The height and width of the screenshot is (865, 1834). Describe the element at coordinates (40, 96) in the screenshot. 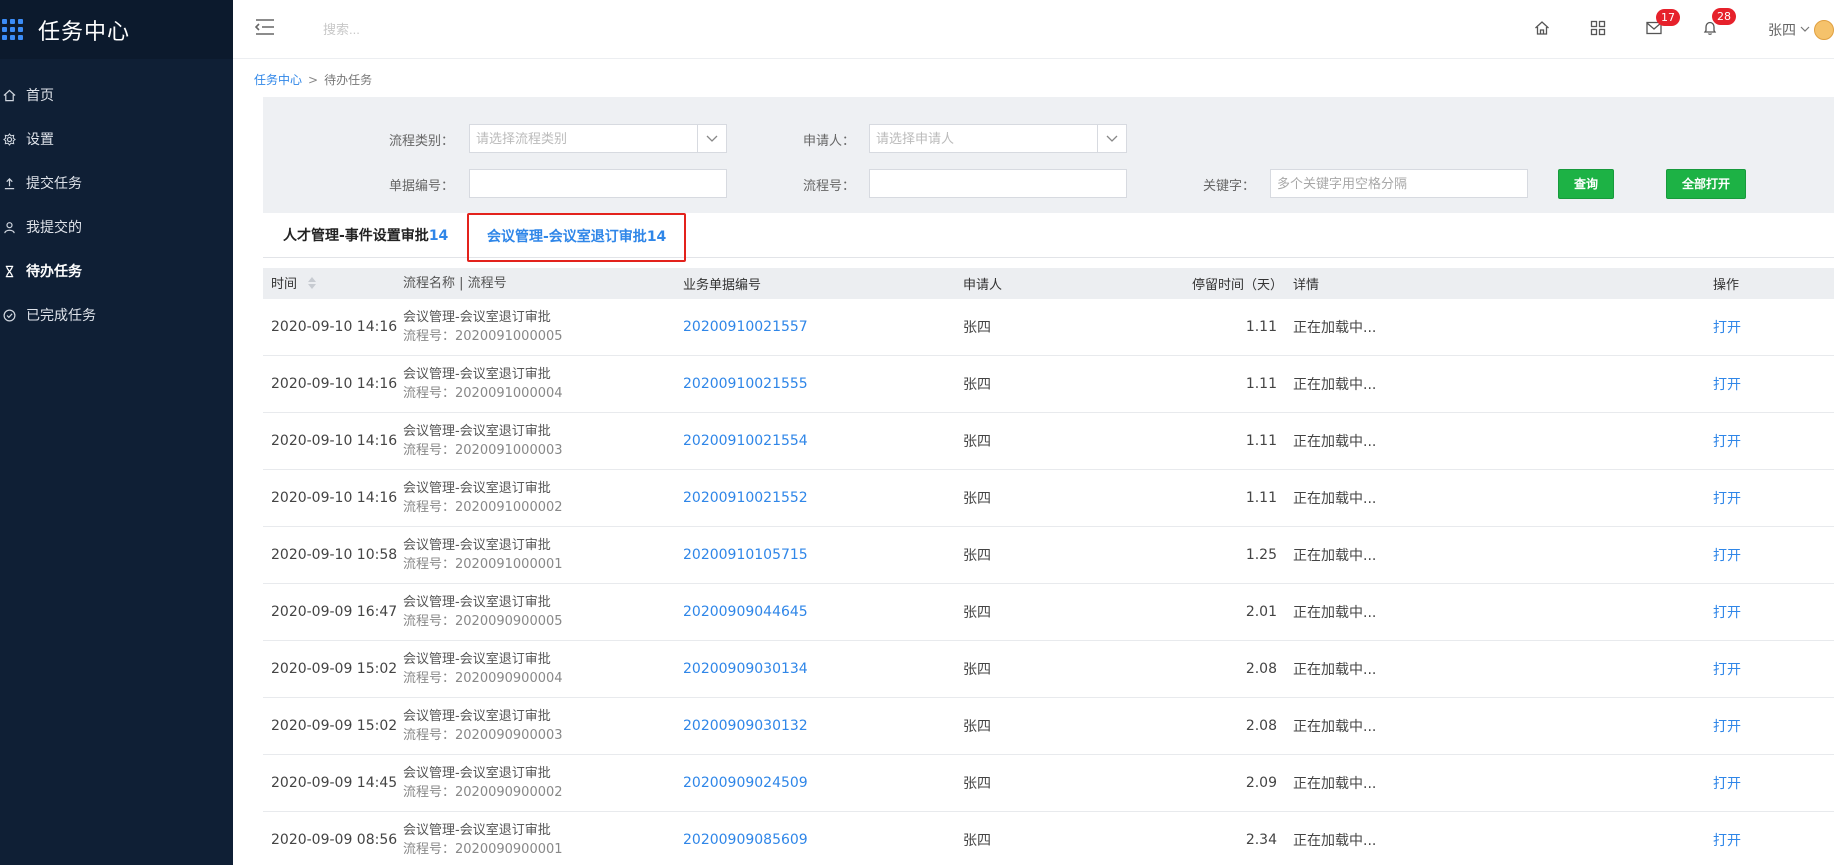

I see `sidebar-item-label: 首页` at that location.